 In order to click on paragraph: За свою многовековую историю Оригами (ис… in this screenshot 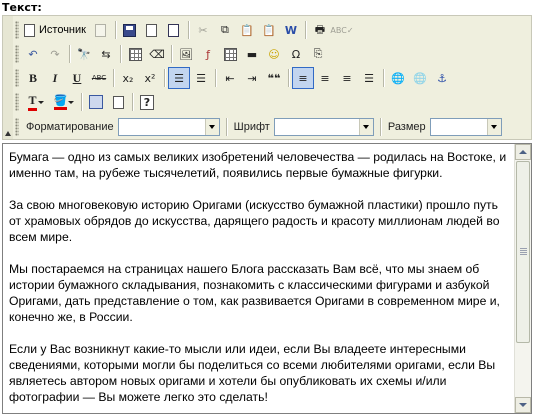, I will do `click(254, 221)`.